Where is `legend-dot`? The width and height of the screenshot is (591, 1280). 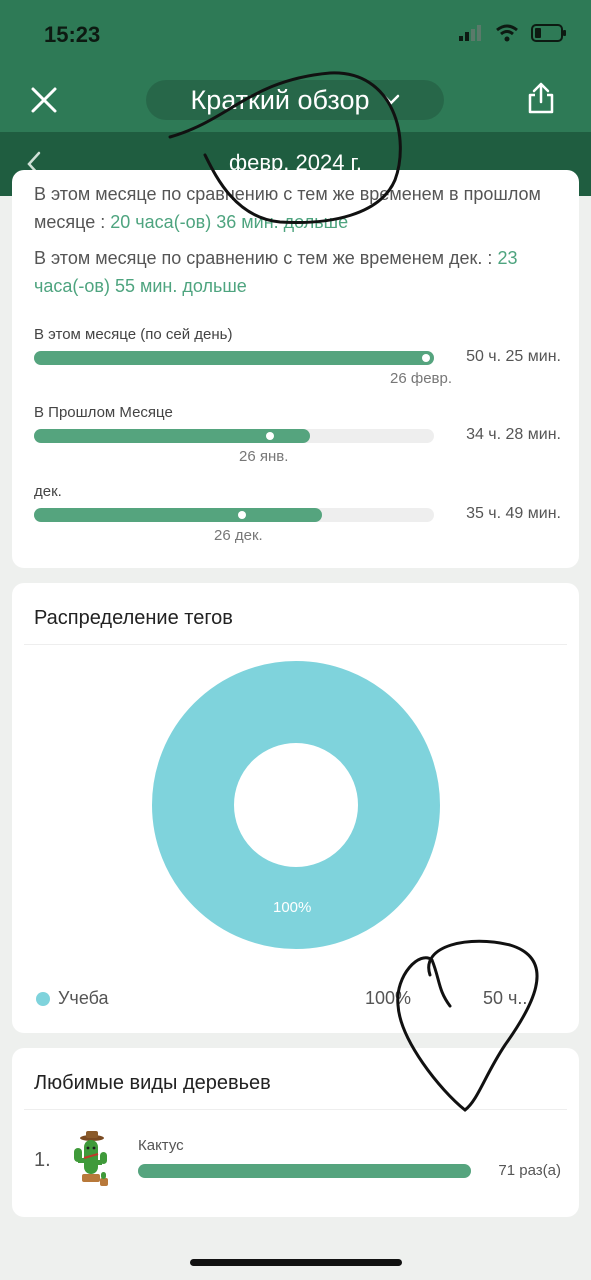 legend-dot is located at coordinates (43, 999).